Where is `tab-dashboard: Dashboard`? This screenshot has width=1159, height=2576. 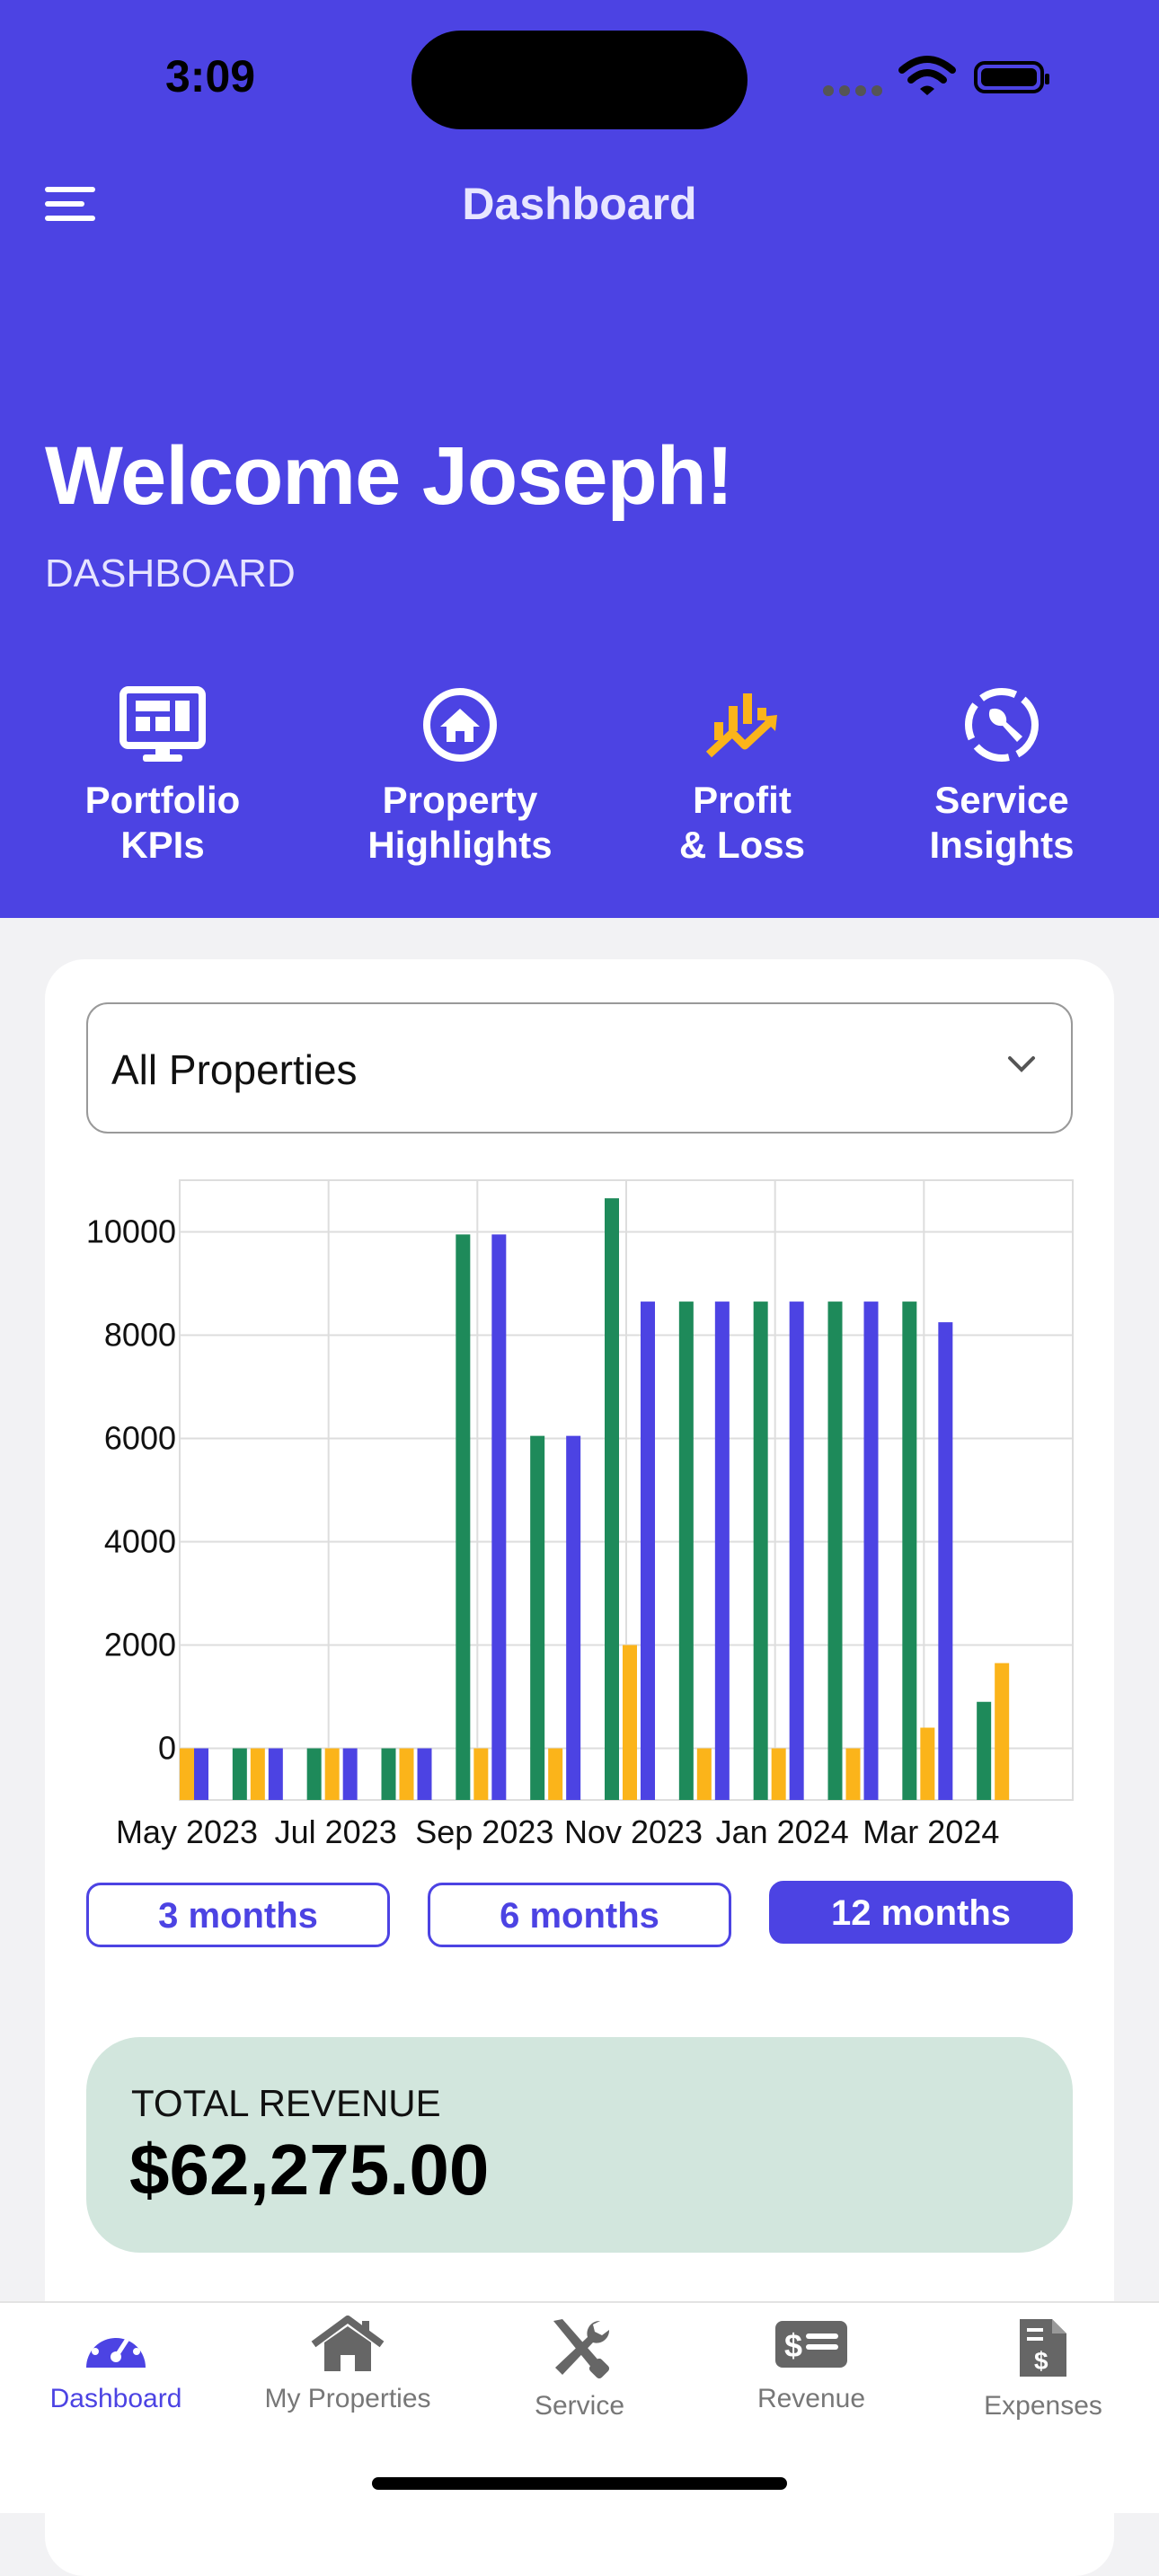
tab-dashboard: Dashboard is located at coordinates (116, 2365).